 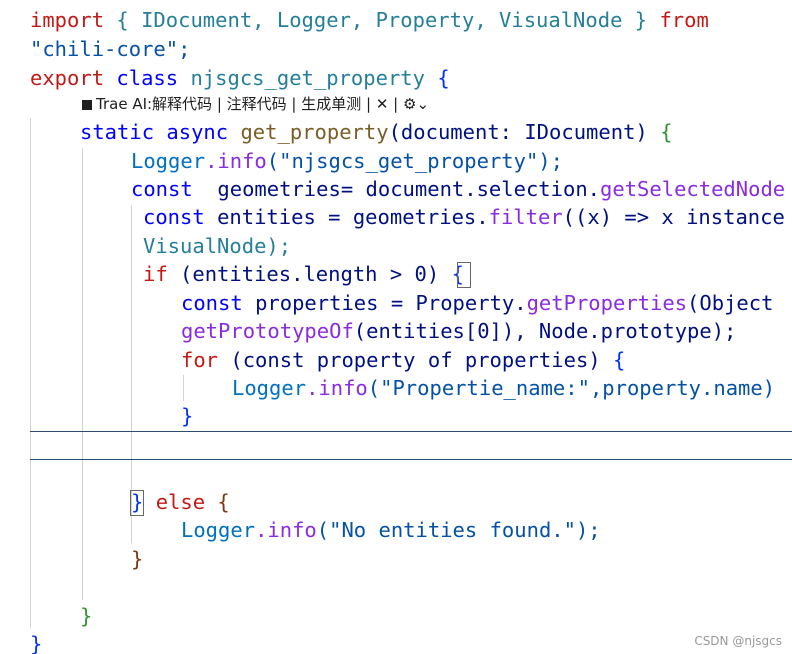 I want to click on else-keyword: else, so click(x=180, y=502).